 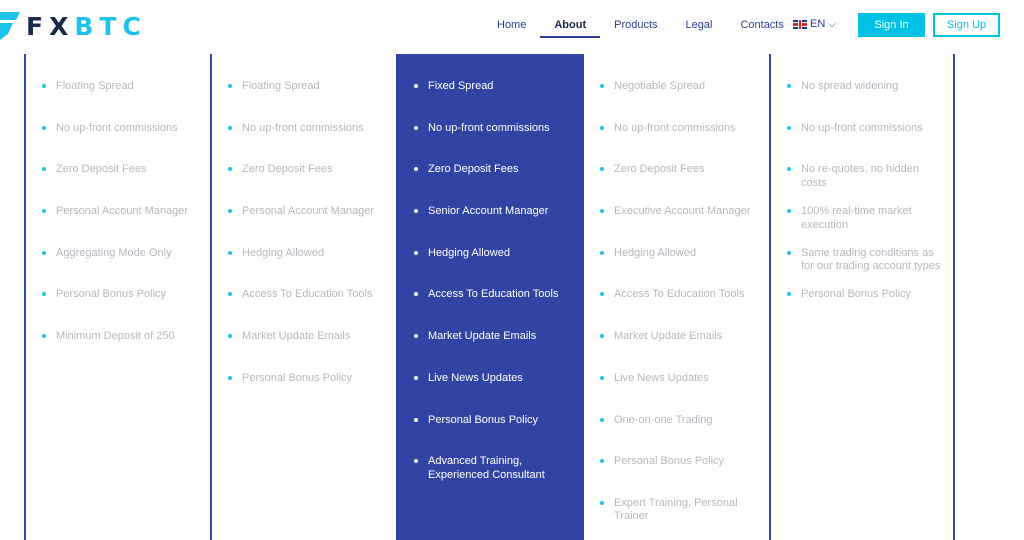 What do you see at coordinates (954, 297) in the screenshot?
I see `column-divider` at bounding box center [954, 297].